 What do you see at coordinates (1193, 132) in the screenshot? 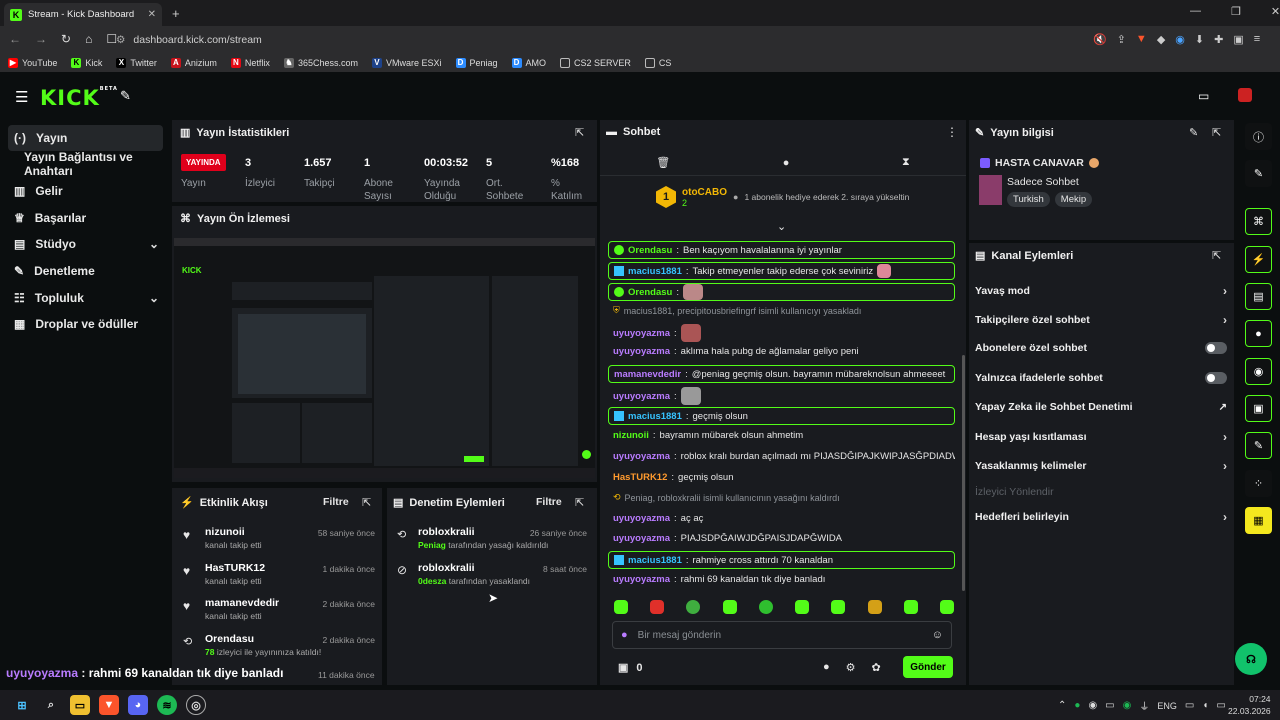
I see `edit-icon: ✎` at bounding box center [1193, 132].